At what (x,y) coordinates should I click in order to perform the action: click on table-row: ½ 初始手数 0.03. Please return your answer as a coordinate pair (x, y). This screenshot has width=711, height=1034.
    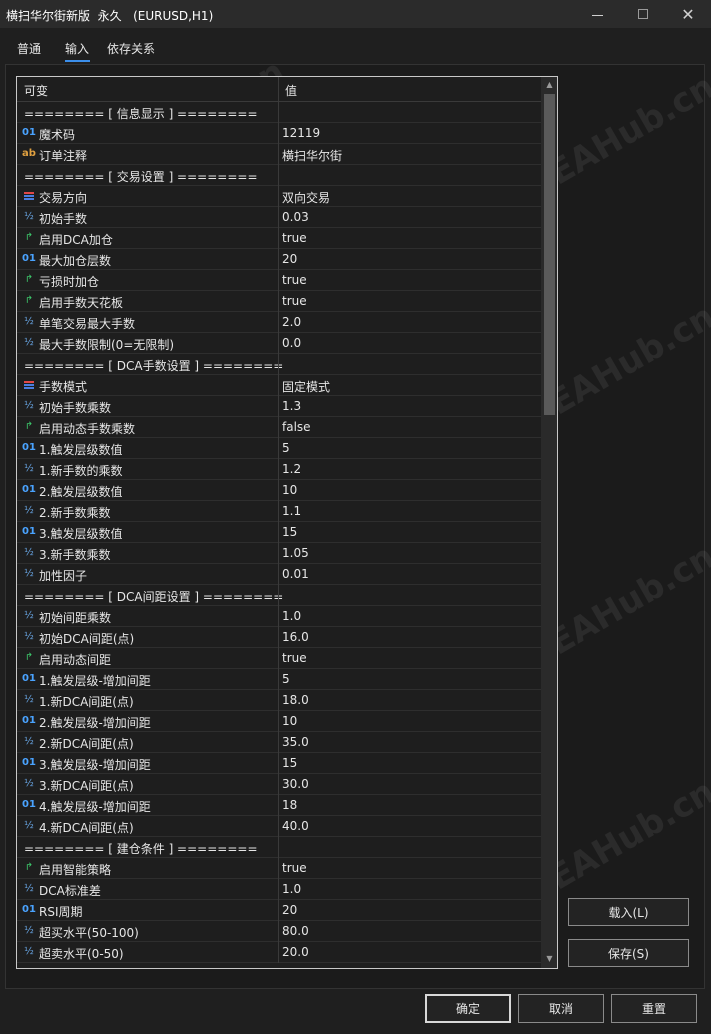
    Looking at the image, I should click on (279, 217).